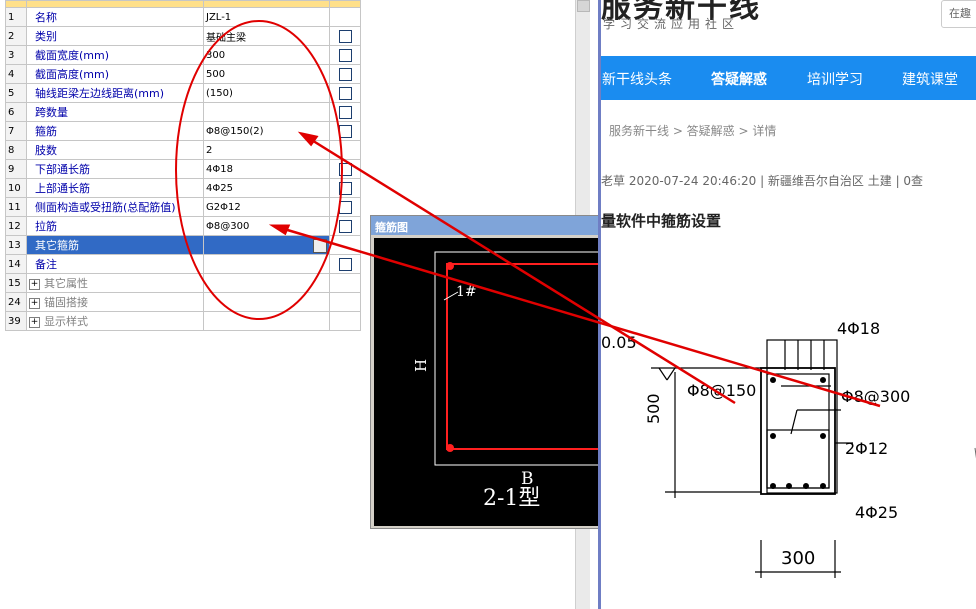 The image size is (976, 609). Describe the element at coordinates (215, 74) in the screenshot. I see `property-value: 500` at that location.